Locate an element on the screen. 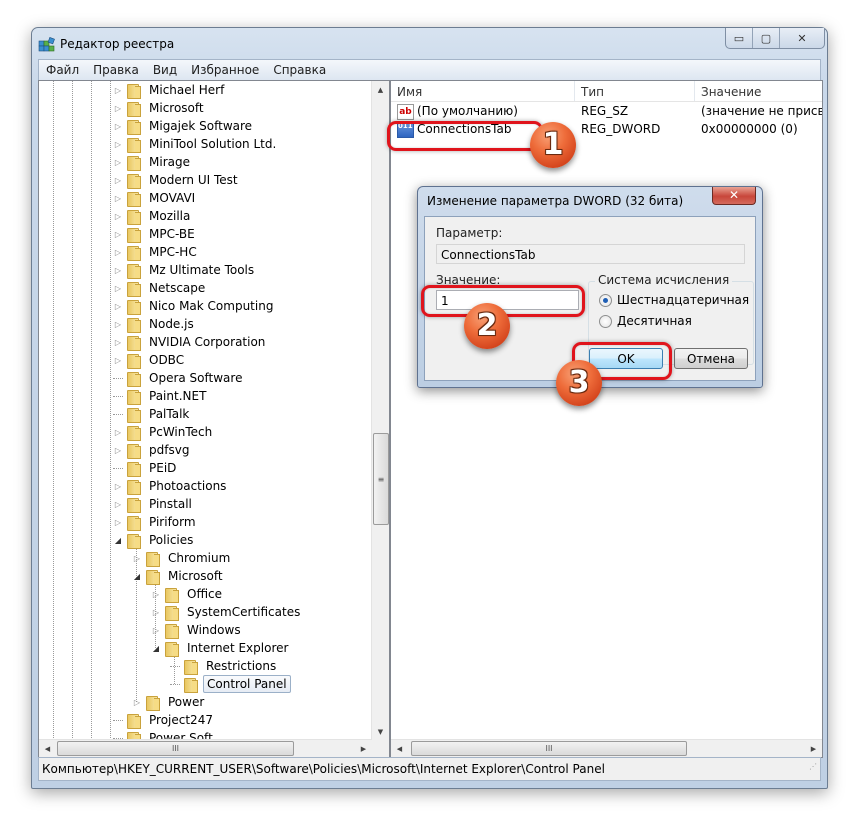 The image size is (857, 818). tree-item: Restrictions is located at coordinates (224, 666).